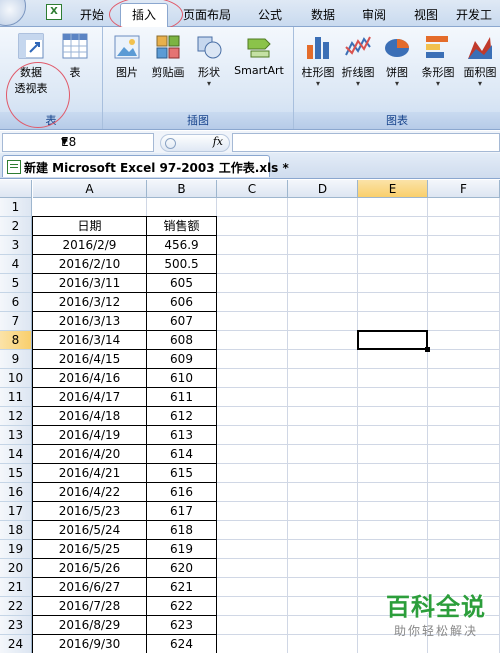 This screenshot has height=653, width=500. What do you see at coordinates (181, 511) in the screenshot?
I see `cell-sales: 617` at bounding box center [181, 511].